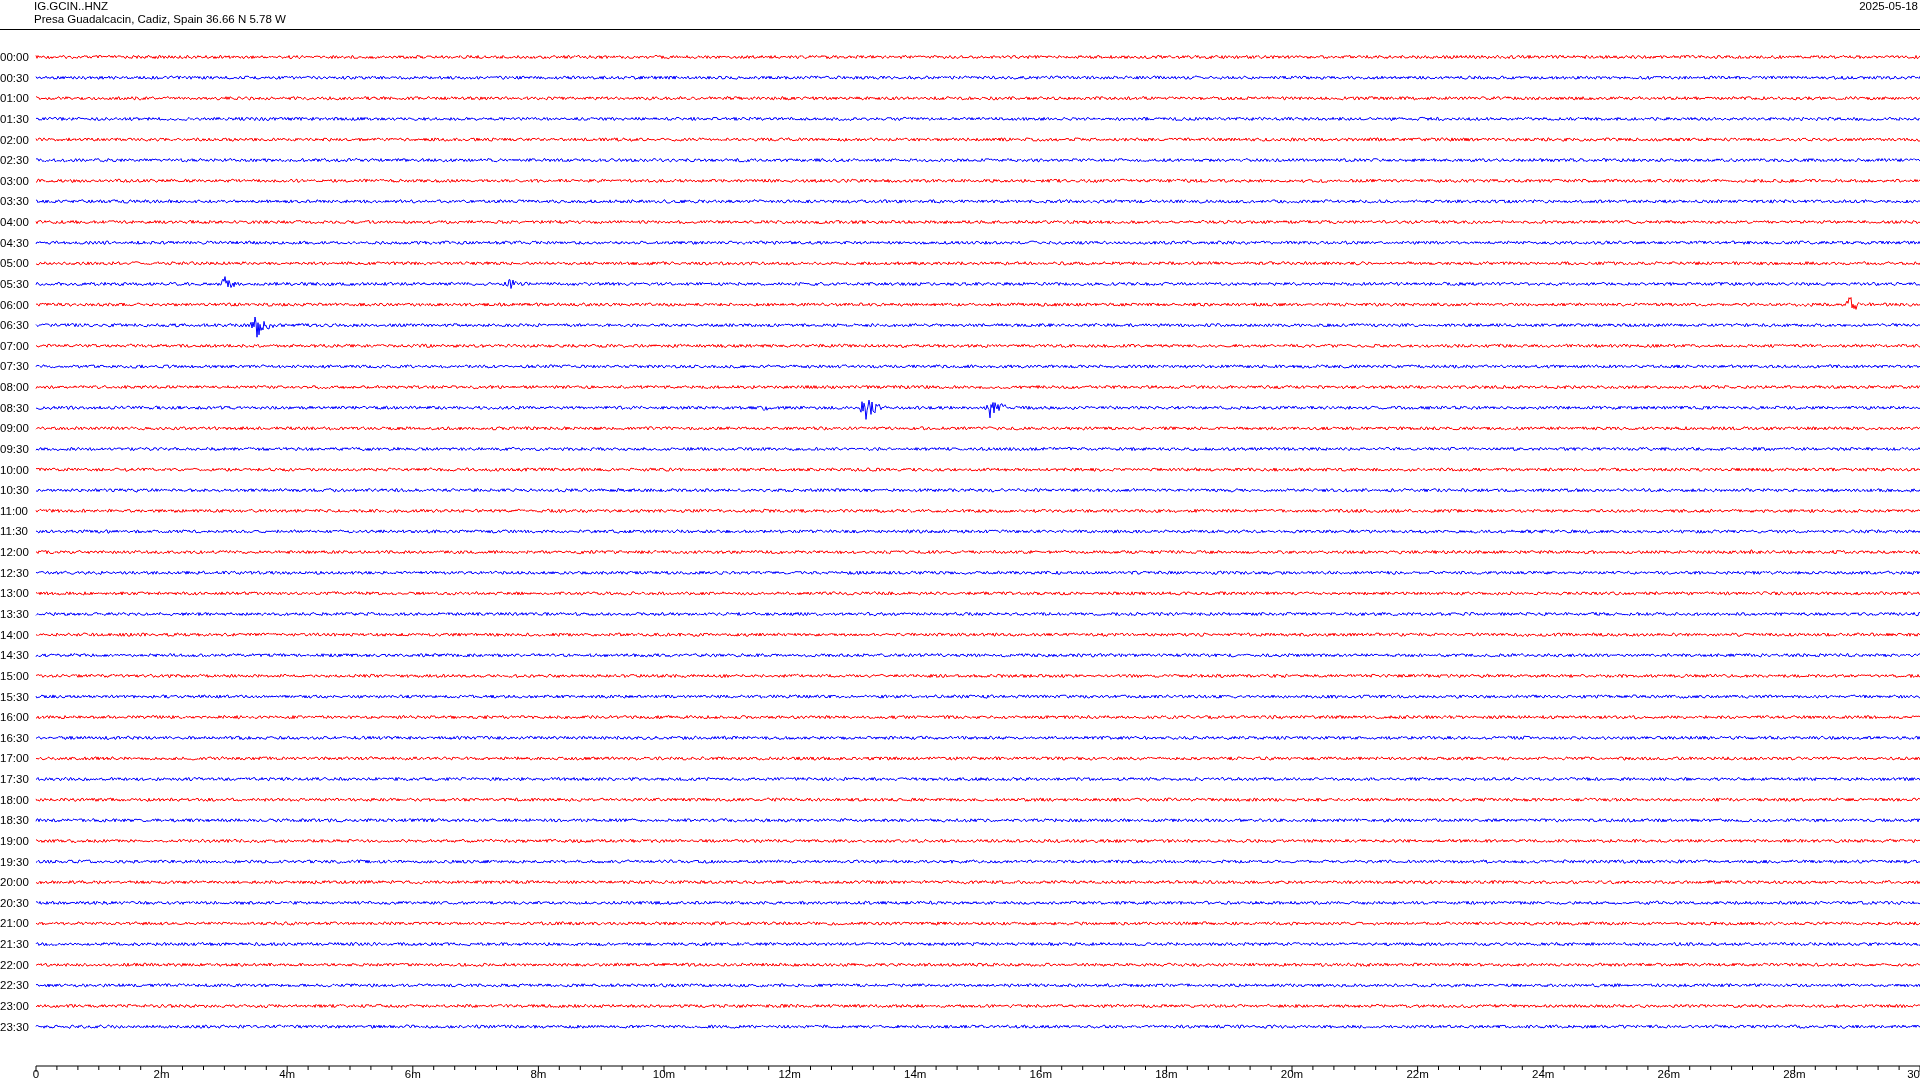 The width and height of the screenshot is (1920, 1080). Describe the element at coordinates (1794, 1073) in the screenshot. I see `axis-label: 28m` at that location.